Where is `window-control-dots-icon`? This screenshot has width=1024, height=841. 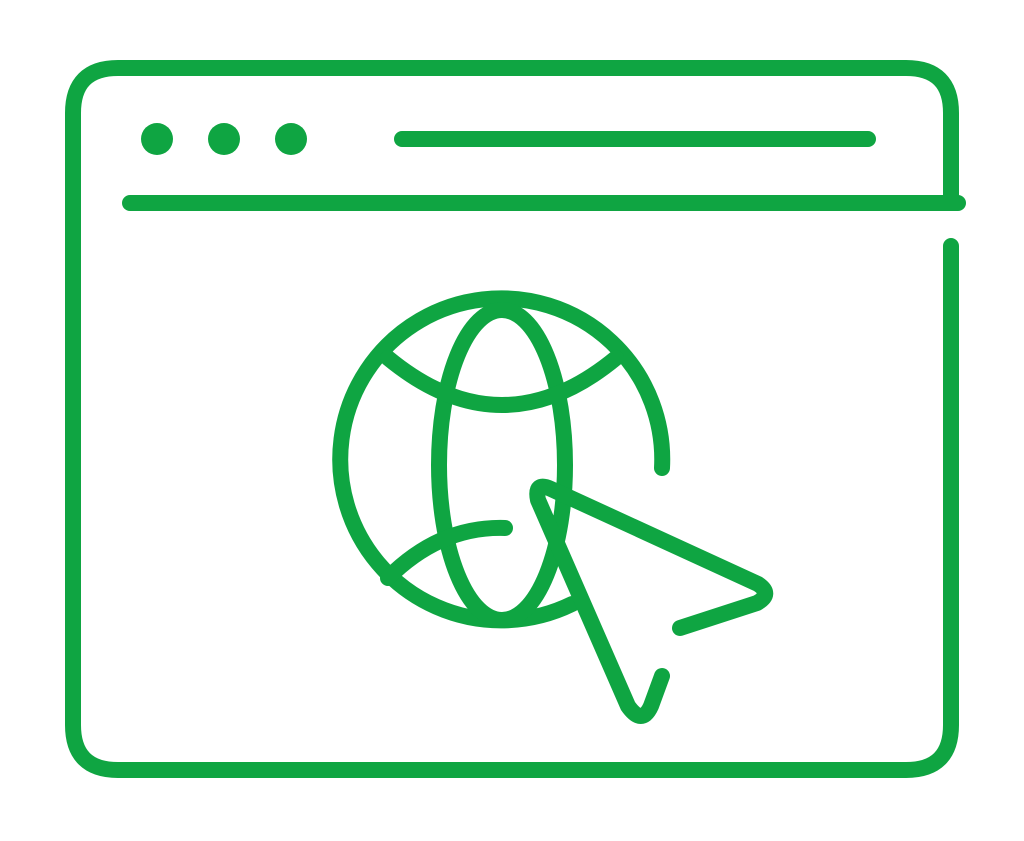
window-control-dots-icon is located at coordinates (224, 139).